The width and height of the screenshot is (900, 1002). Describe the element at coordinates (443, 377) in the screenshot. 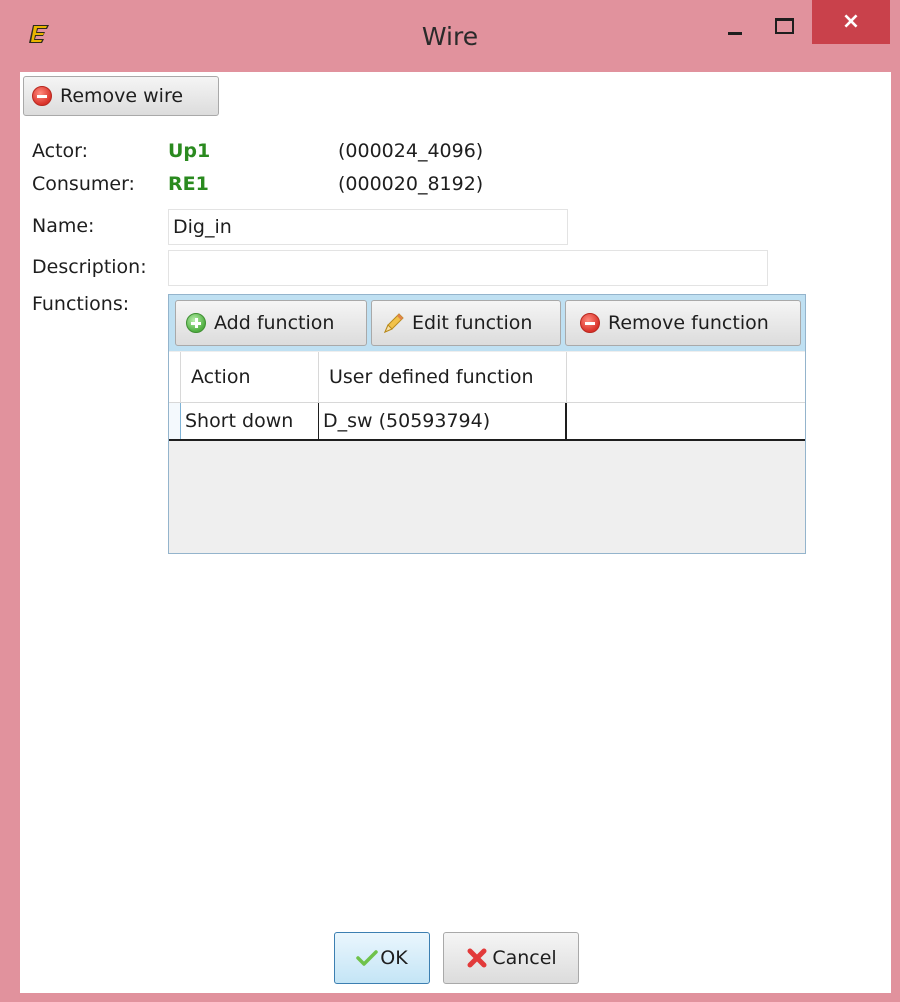

I see `column-header-user-defined-function: User defined function` at that location.